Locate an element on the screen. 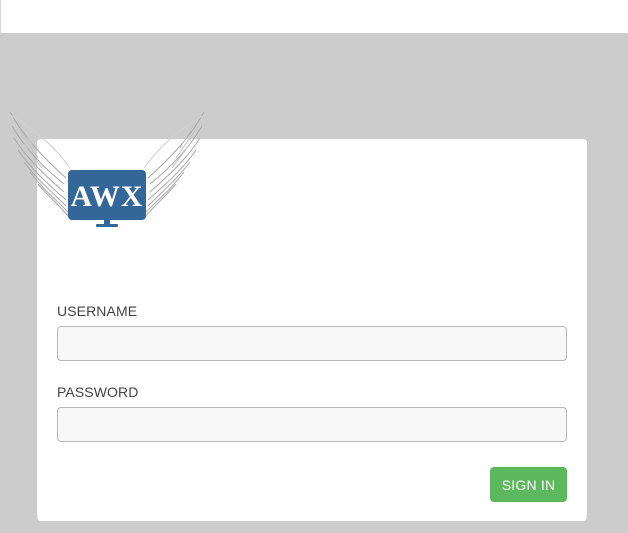 The image size is (628, 533). sign-in-button: SIGN IN is located at coordinates (528, 484).